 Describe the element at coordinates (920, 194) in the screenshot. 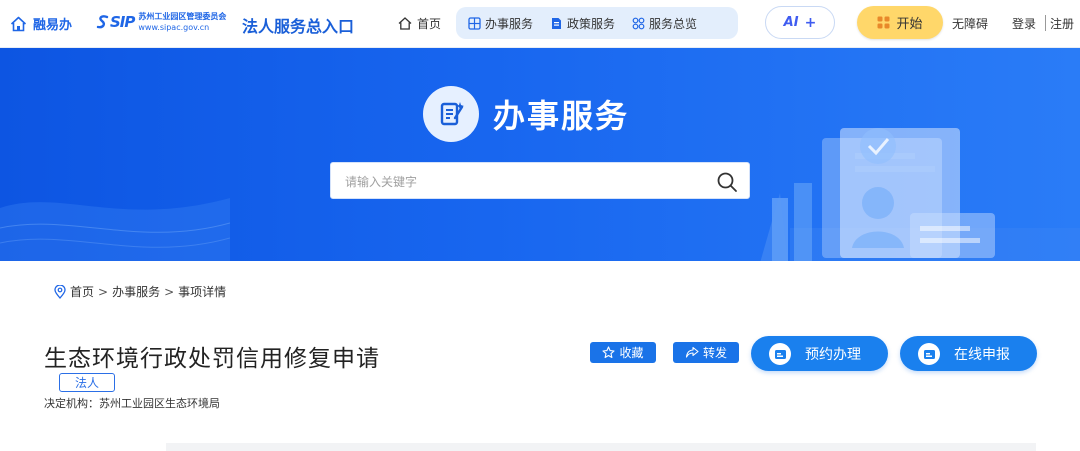

I see `banner-illustration` at that location.